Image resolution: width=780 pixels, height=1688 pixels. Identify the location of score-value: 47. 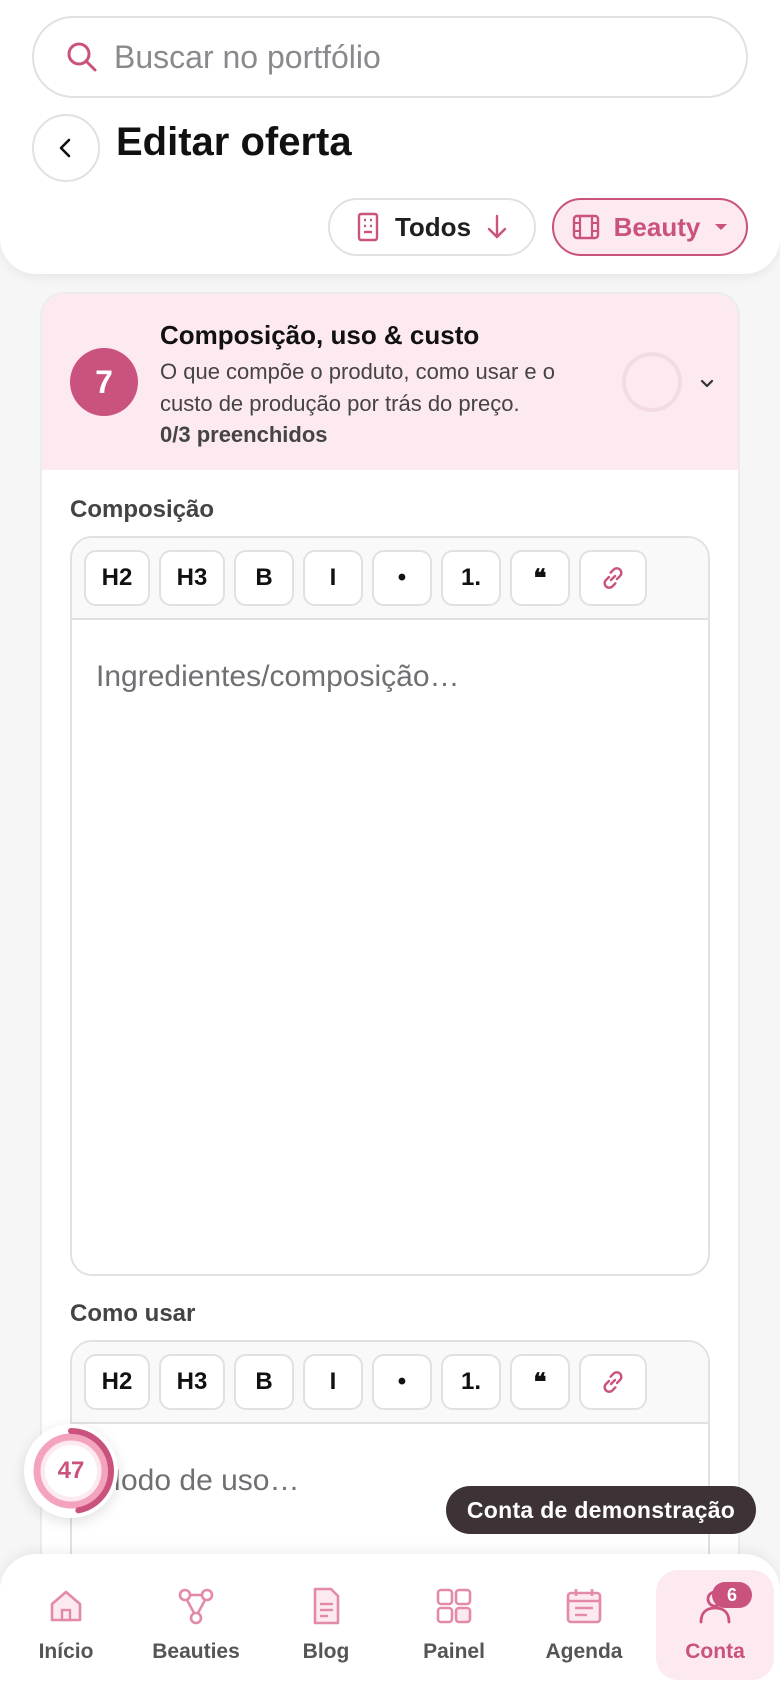
(71, 1470).